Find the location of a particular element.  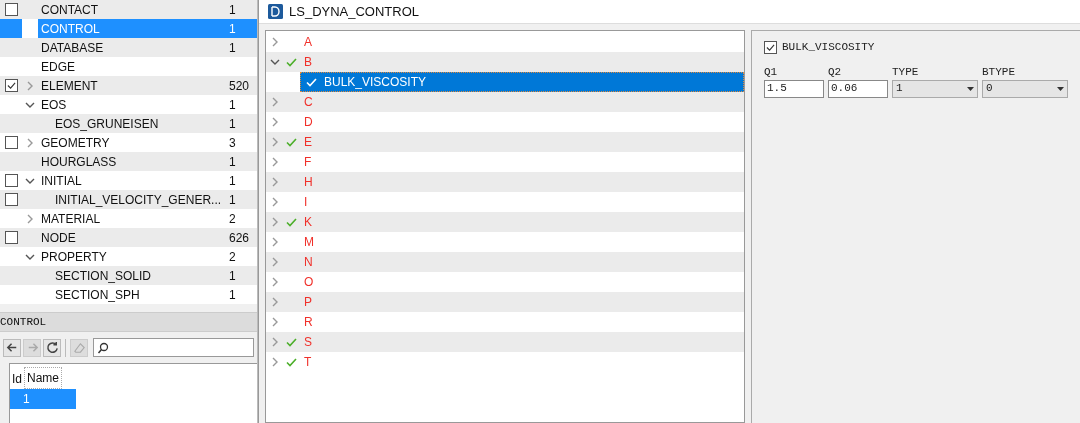

field-label: Q1 is located at coordinates (771, 71).